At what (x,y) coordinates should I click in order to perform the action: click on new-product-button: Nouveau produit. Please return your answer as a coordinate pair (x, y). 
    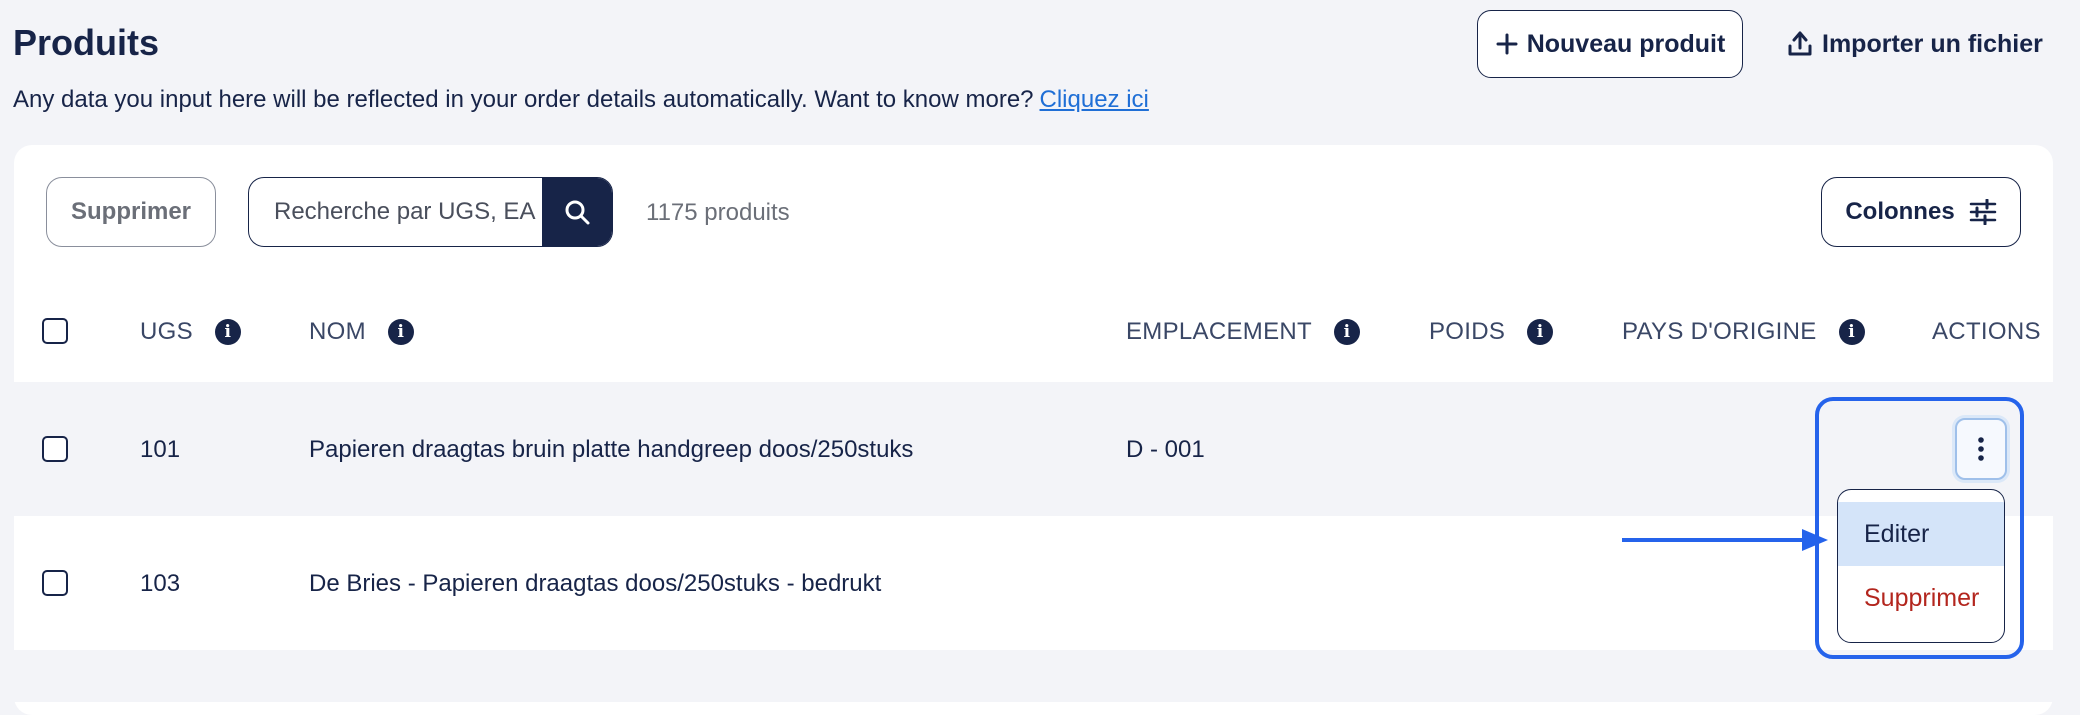
    Looking at the image, I should click on (1610, 44).